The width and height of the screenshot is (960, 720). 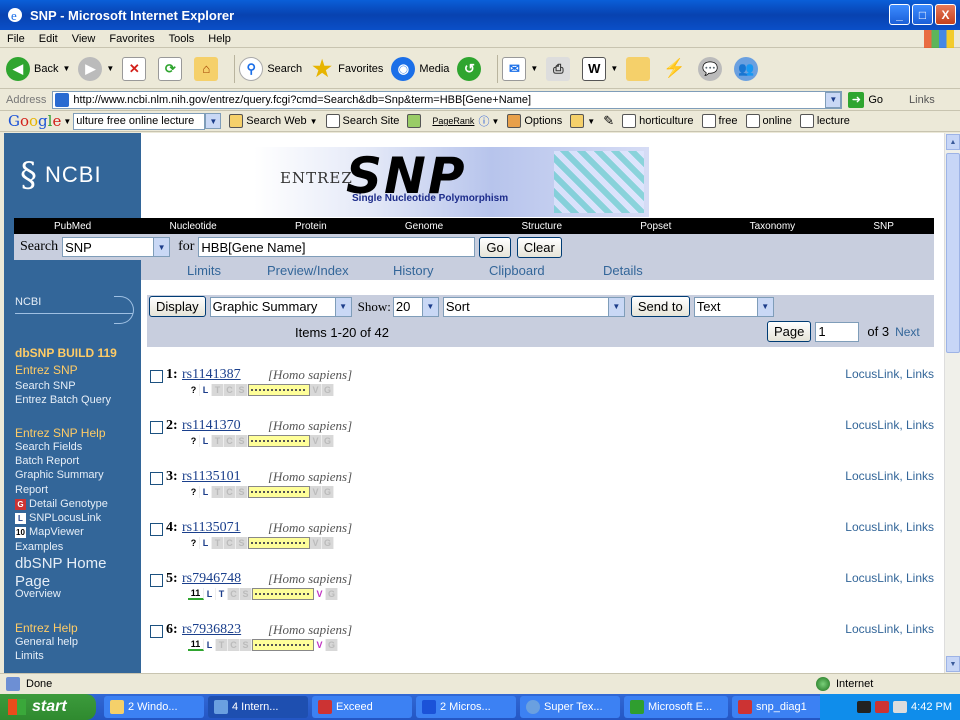 I want to click on menu-tools: Tools, so click(x=182, y=39).